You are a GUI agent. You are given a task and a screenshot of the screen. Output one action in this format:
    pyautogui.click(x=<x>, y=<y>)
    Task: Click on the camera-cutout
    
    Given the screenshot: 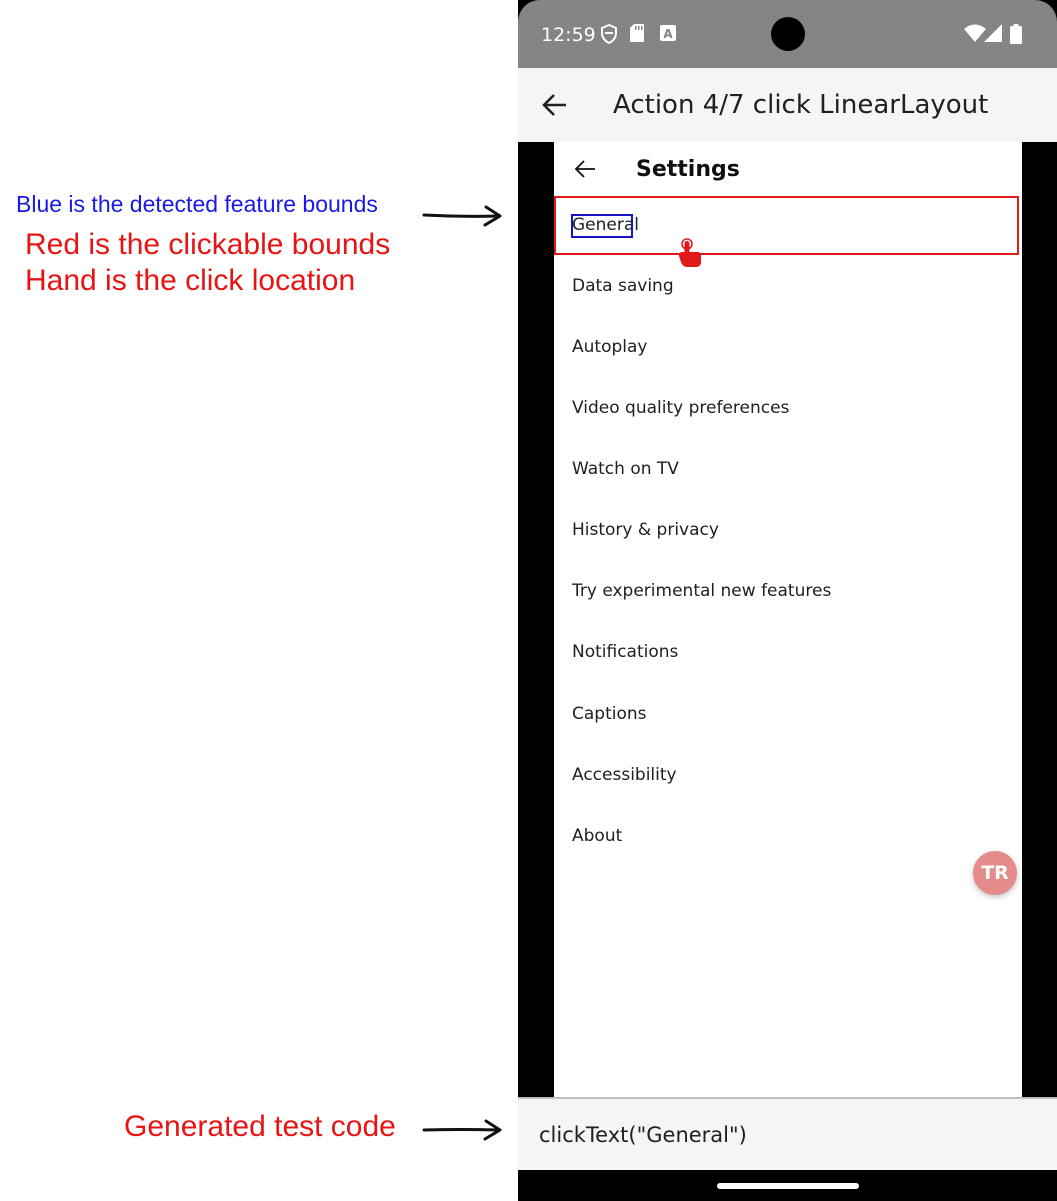 What is the action you would take?
    pyautogui.click(x=788, y=34)
    